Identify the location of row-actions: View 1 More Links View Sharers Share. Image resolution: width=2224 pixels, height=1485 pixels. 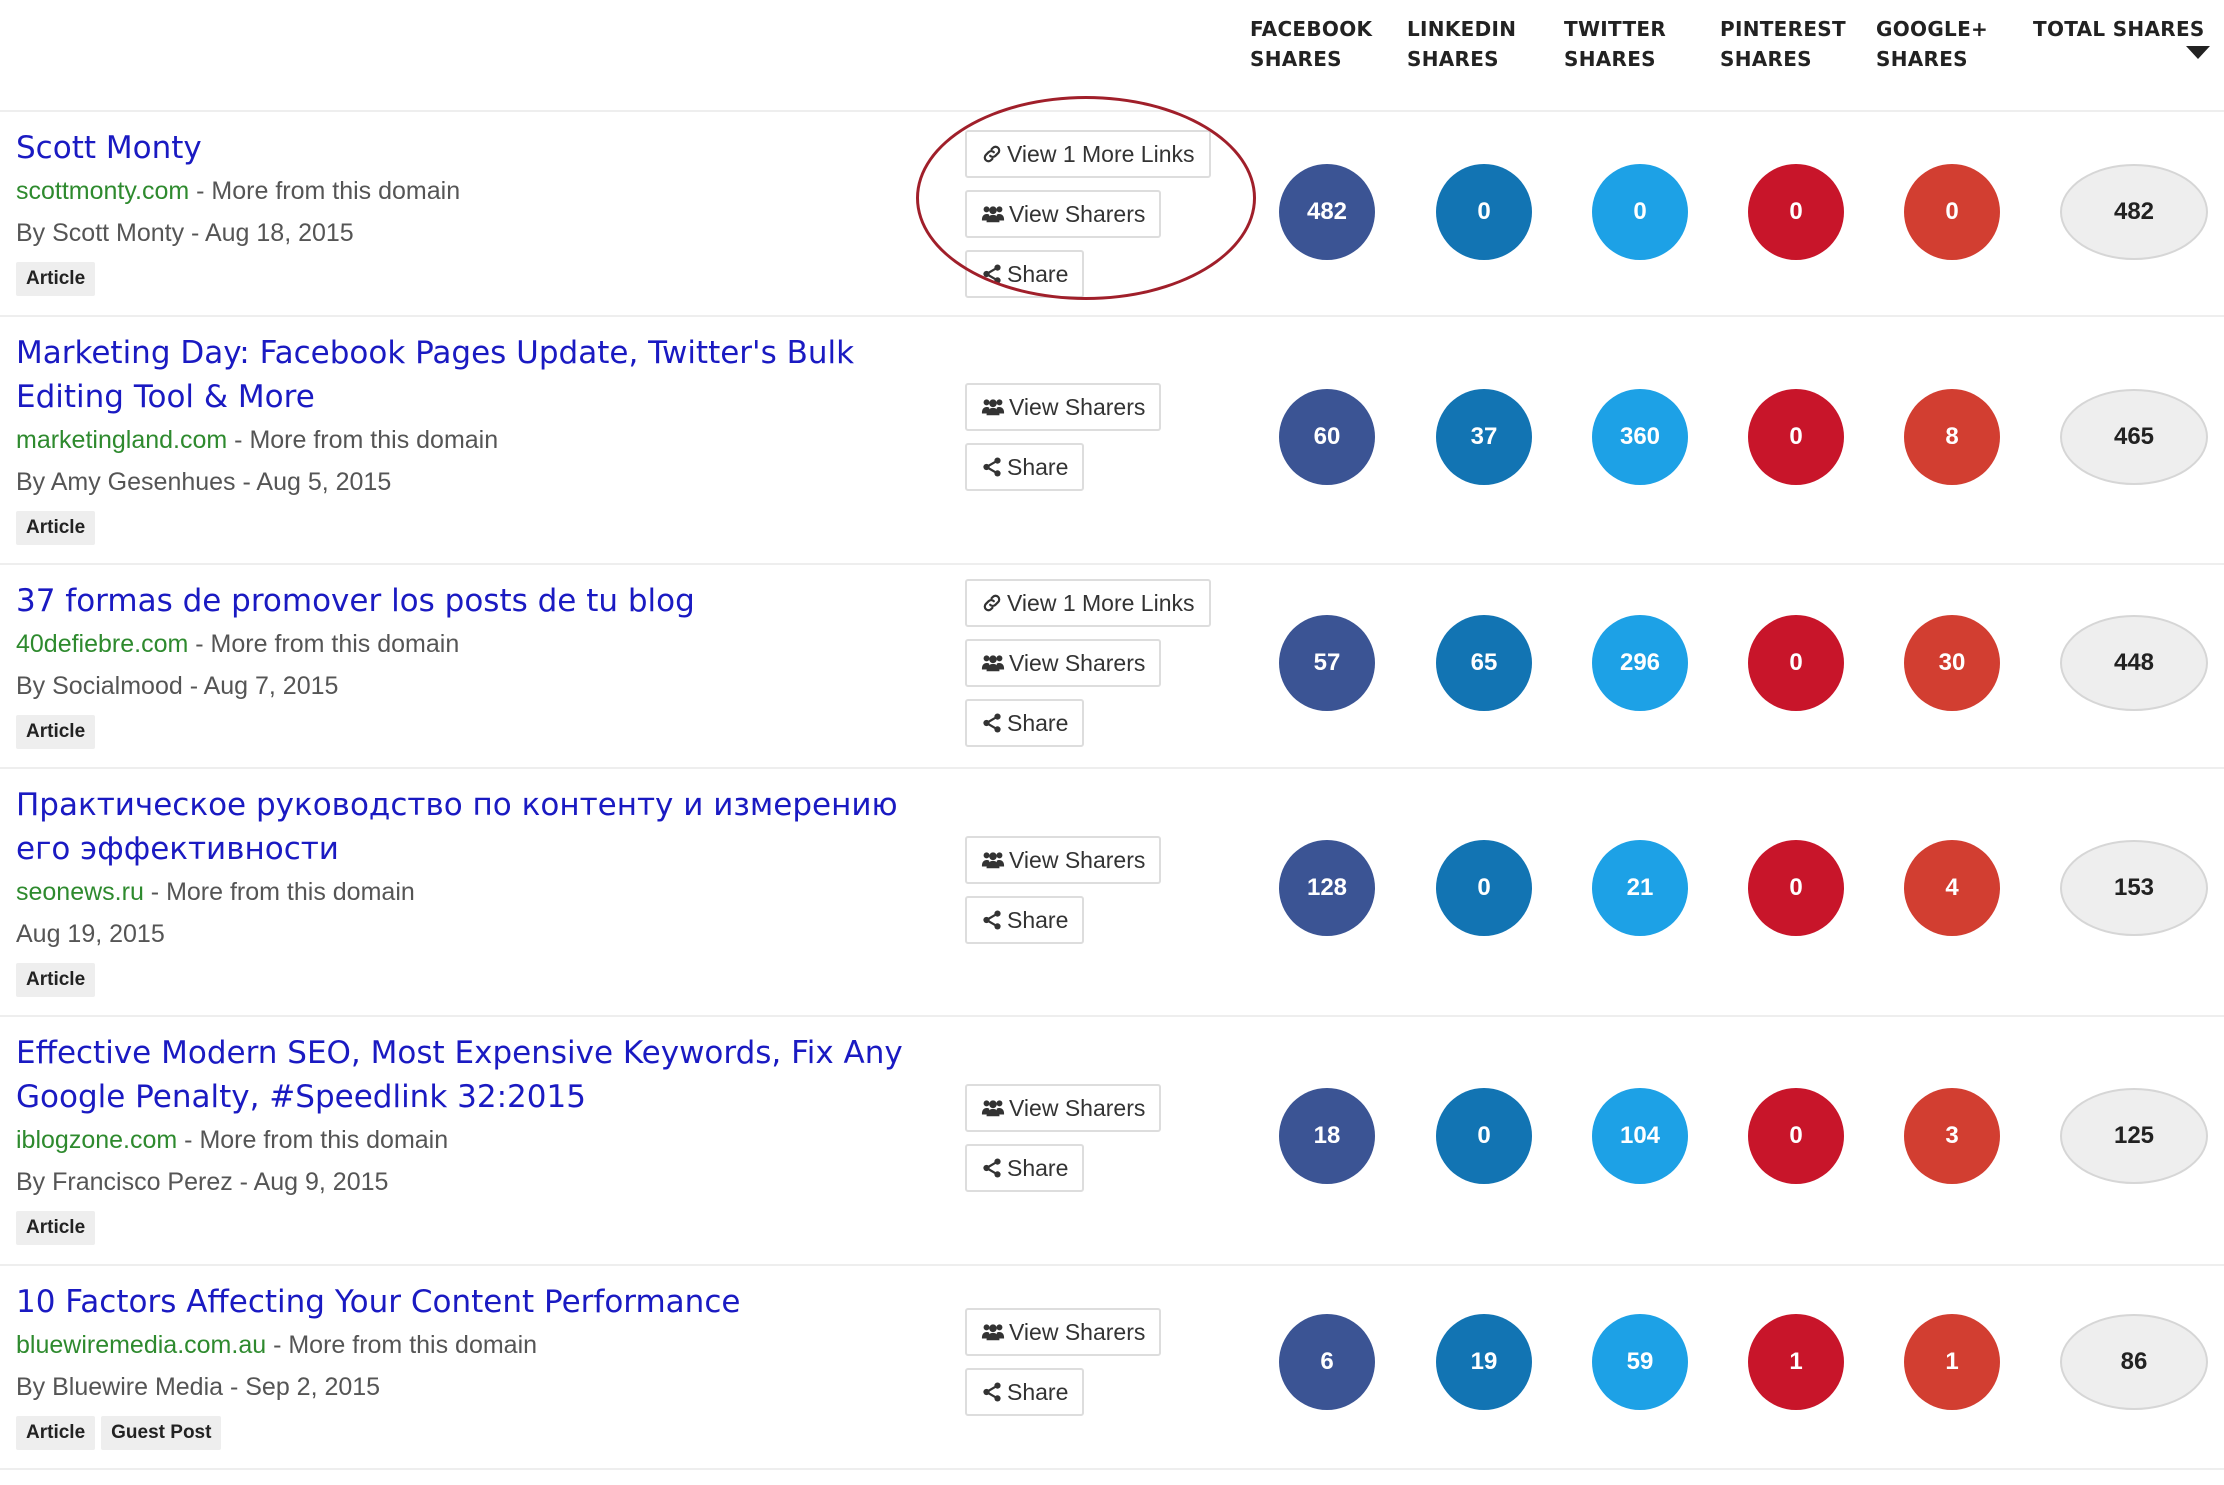
(1088, 220).